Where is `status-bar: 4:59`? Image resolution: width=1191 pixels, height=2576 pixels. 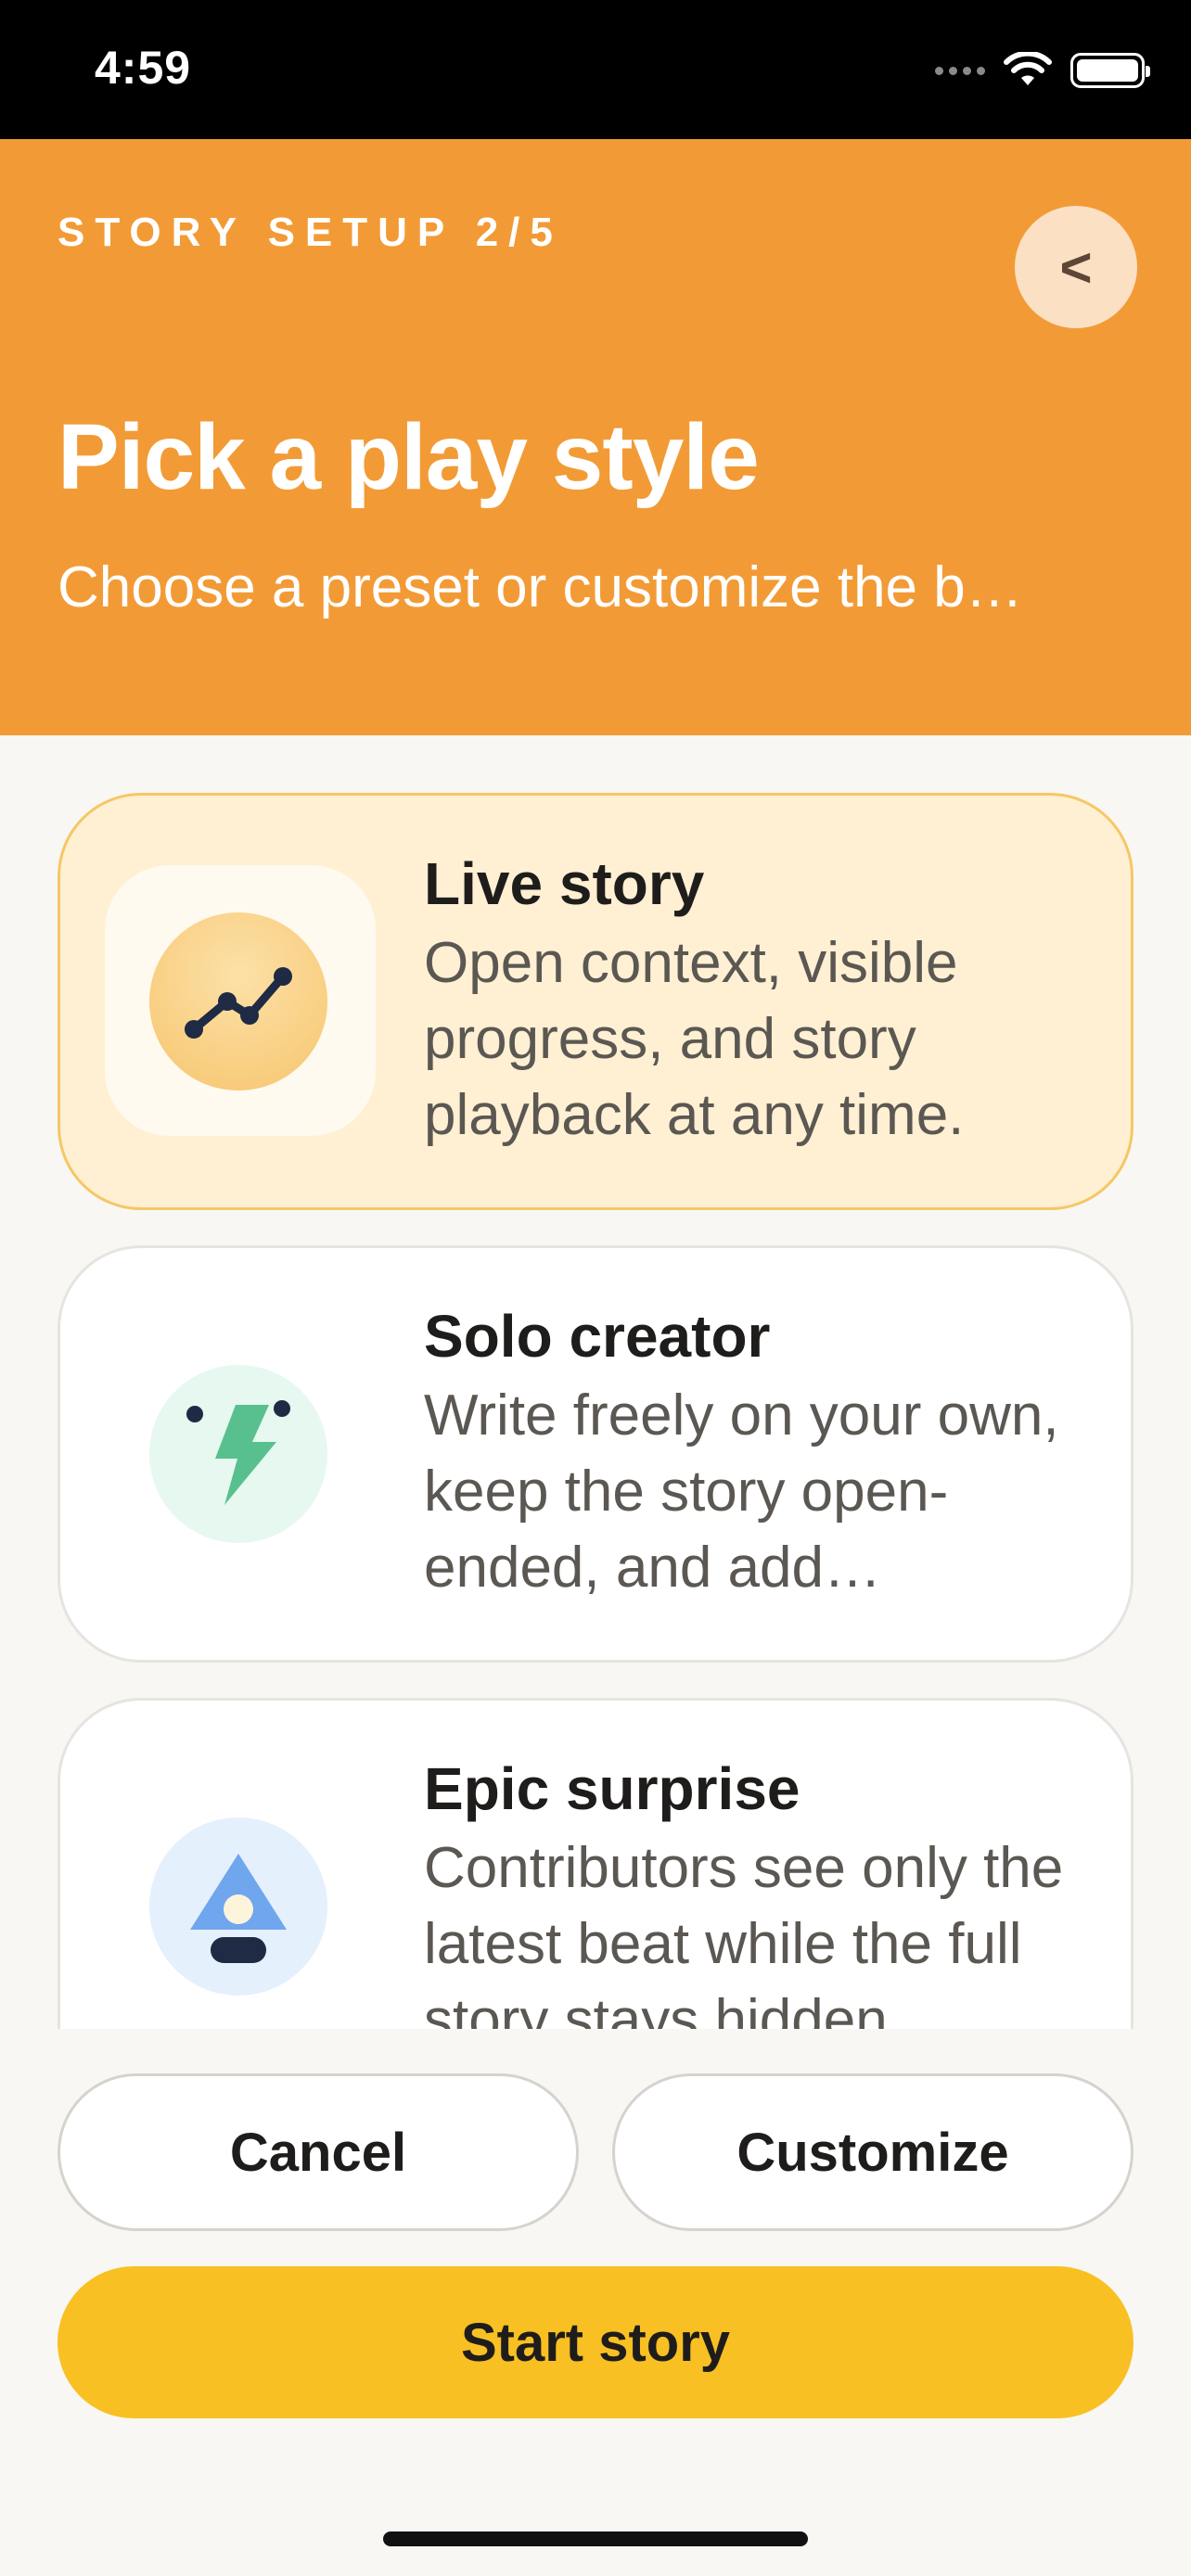 status-bar: 4:59 is located at coordinates (595, 69).